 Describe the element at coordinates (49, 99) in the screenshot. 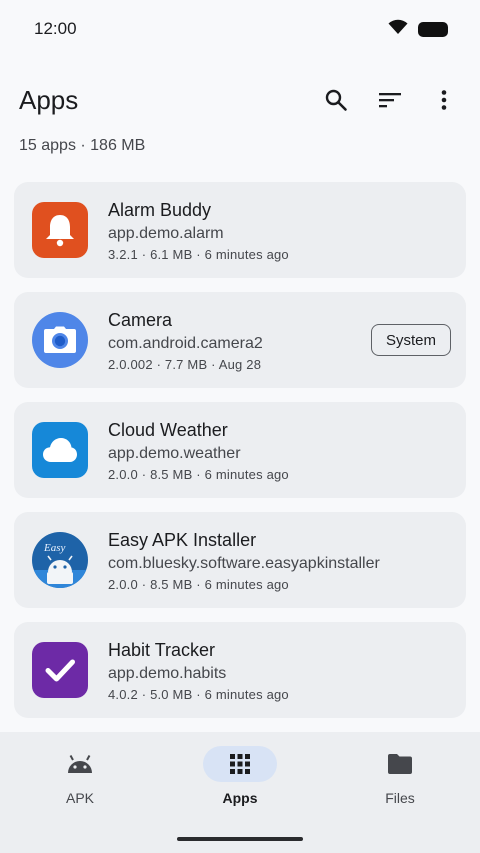

I see `page-title: Apps` at that location.